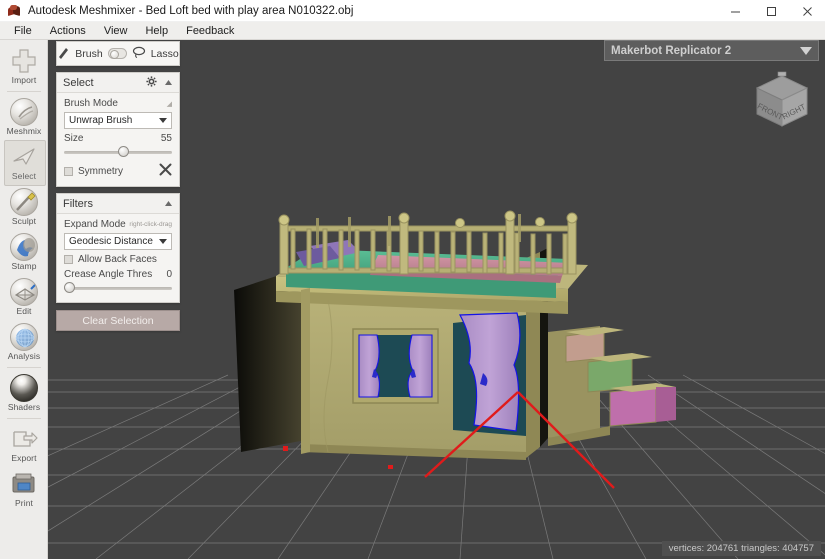  What do you see at coordinates (24, 80) in the screenshot?
I see `sidebar-label-import: Import` at bounding box center [24, 80].